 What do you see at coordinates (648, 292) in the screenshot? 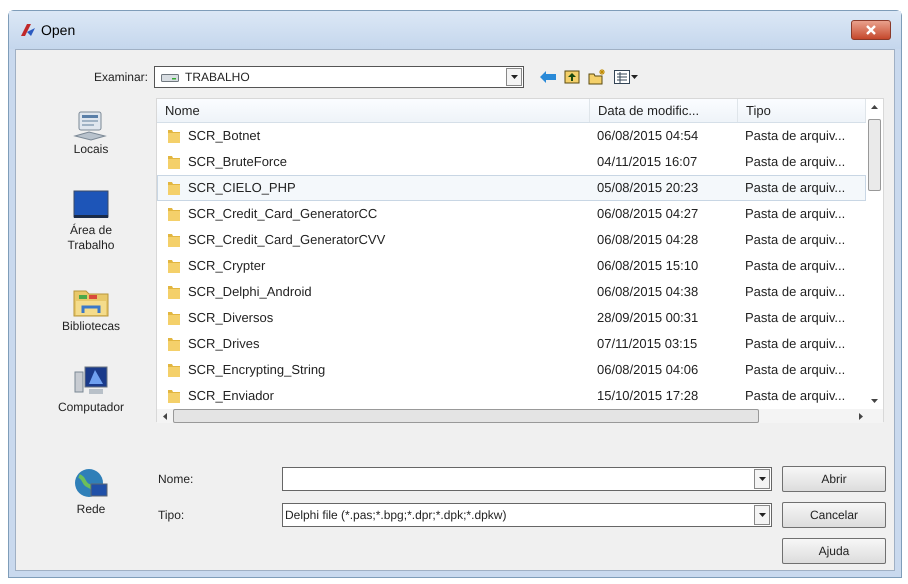
I see `modified-date: 06/08/2015 04:38` at bounding box center [648, 292].